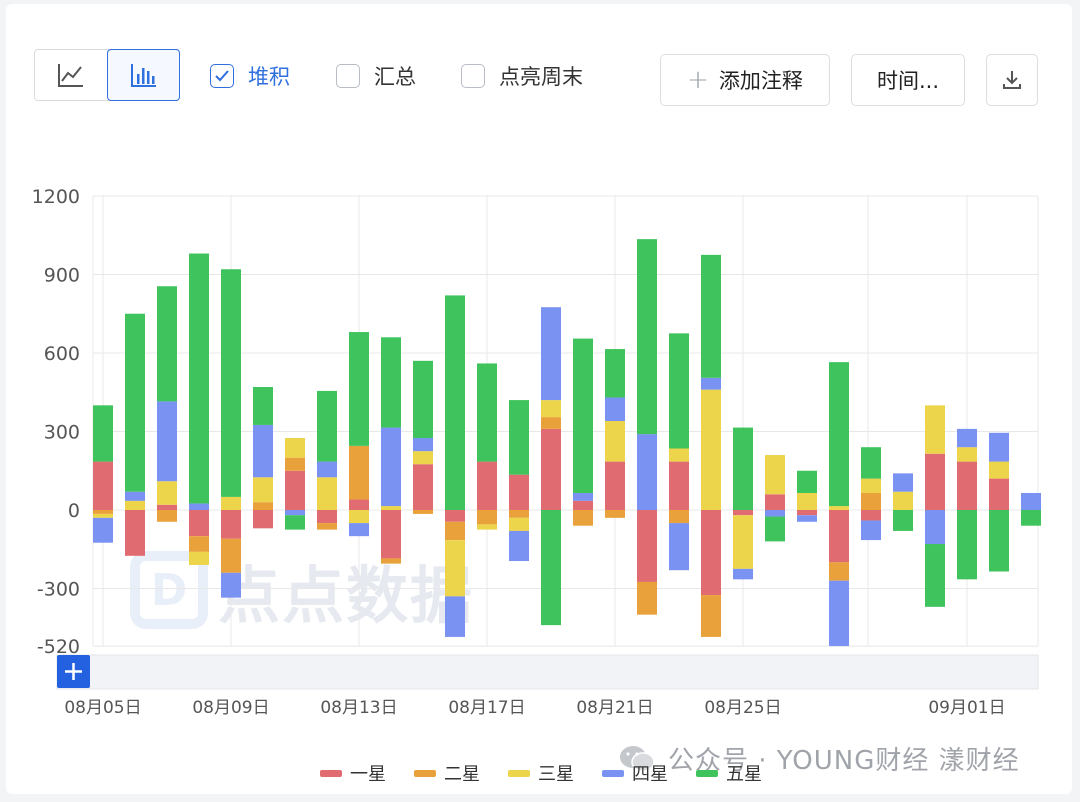  Describe the element at coordinates (744, 774) in the screenshot. I see `legend-label: 五星` at that location.